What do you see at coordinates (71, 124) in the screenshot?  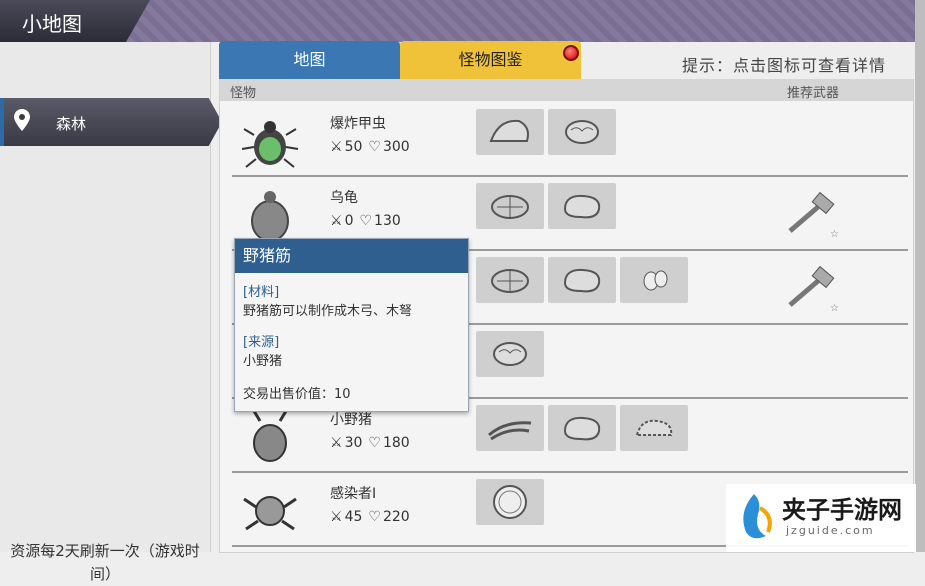 I see `location-label: 森林` at bounding box center [71, 124].